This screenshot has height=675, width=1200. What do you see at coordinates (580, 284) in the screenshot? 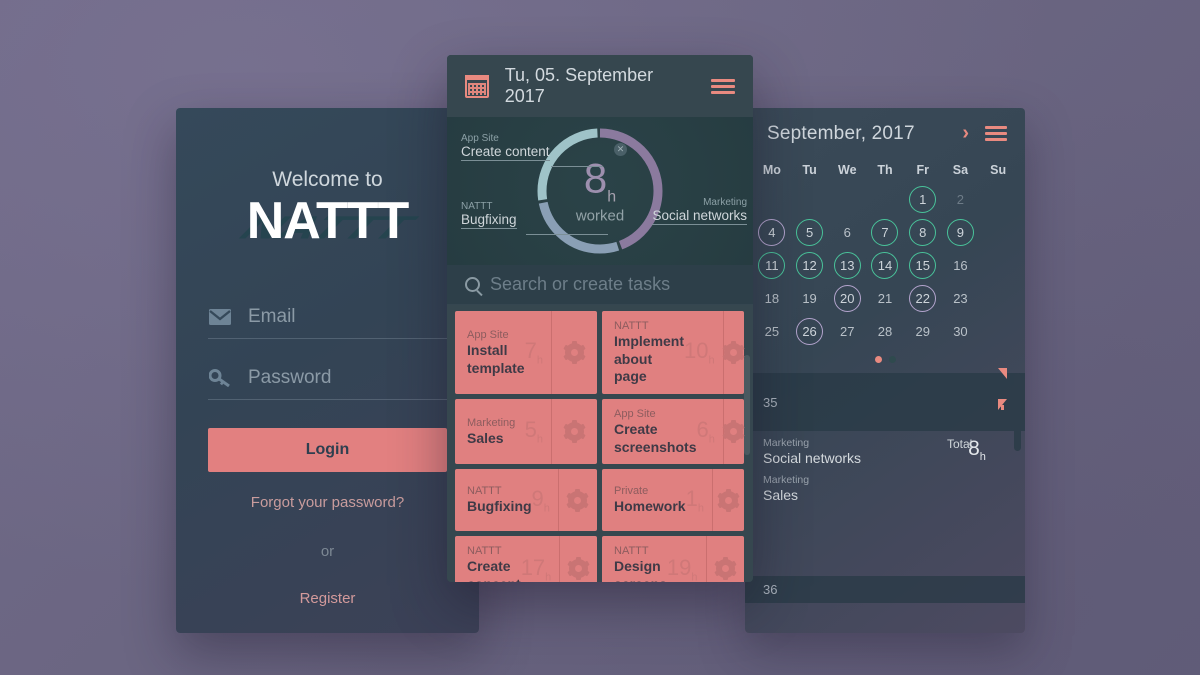
I see `search-input: Search or create tasks` at bounding box center [580, 284].